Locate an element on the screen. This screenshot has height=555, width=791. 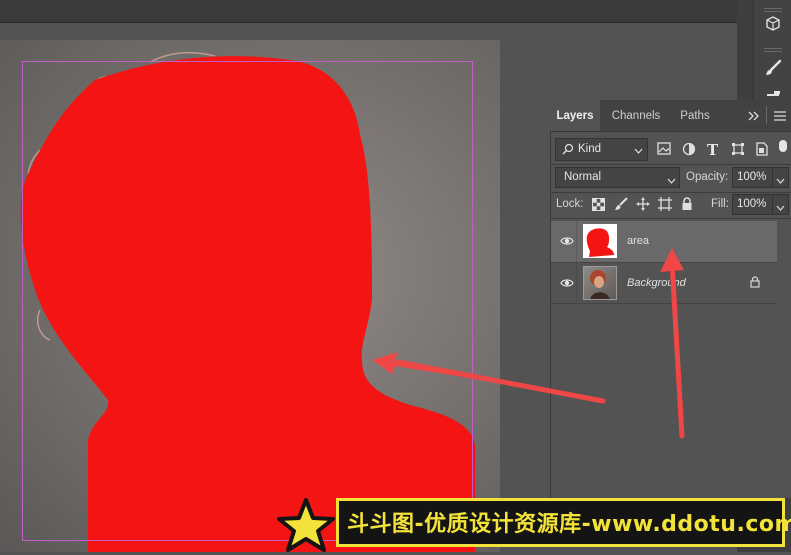
watermark-banner: 斗斗图-优质设计资源库-www.ddotu.com is located at coordinates (532, 524).